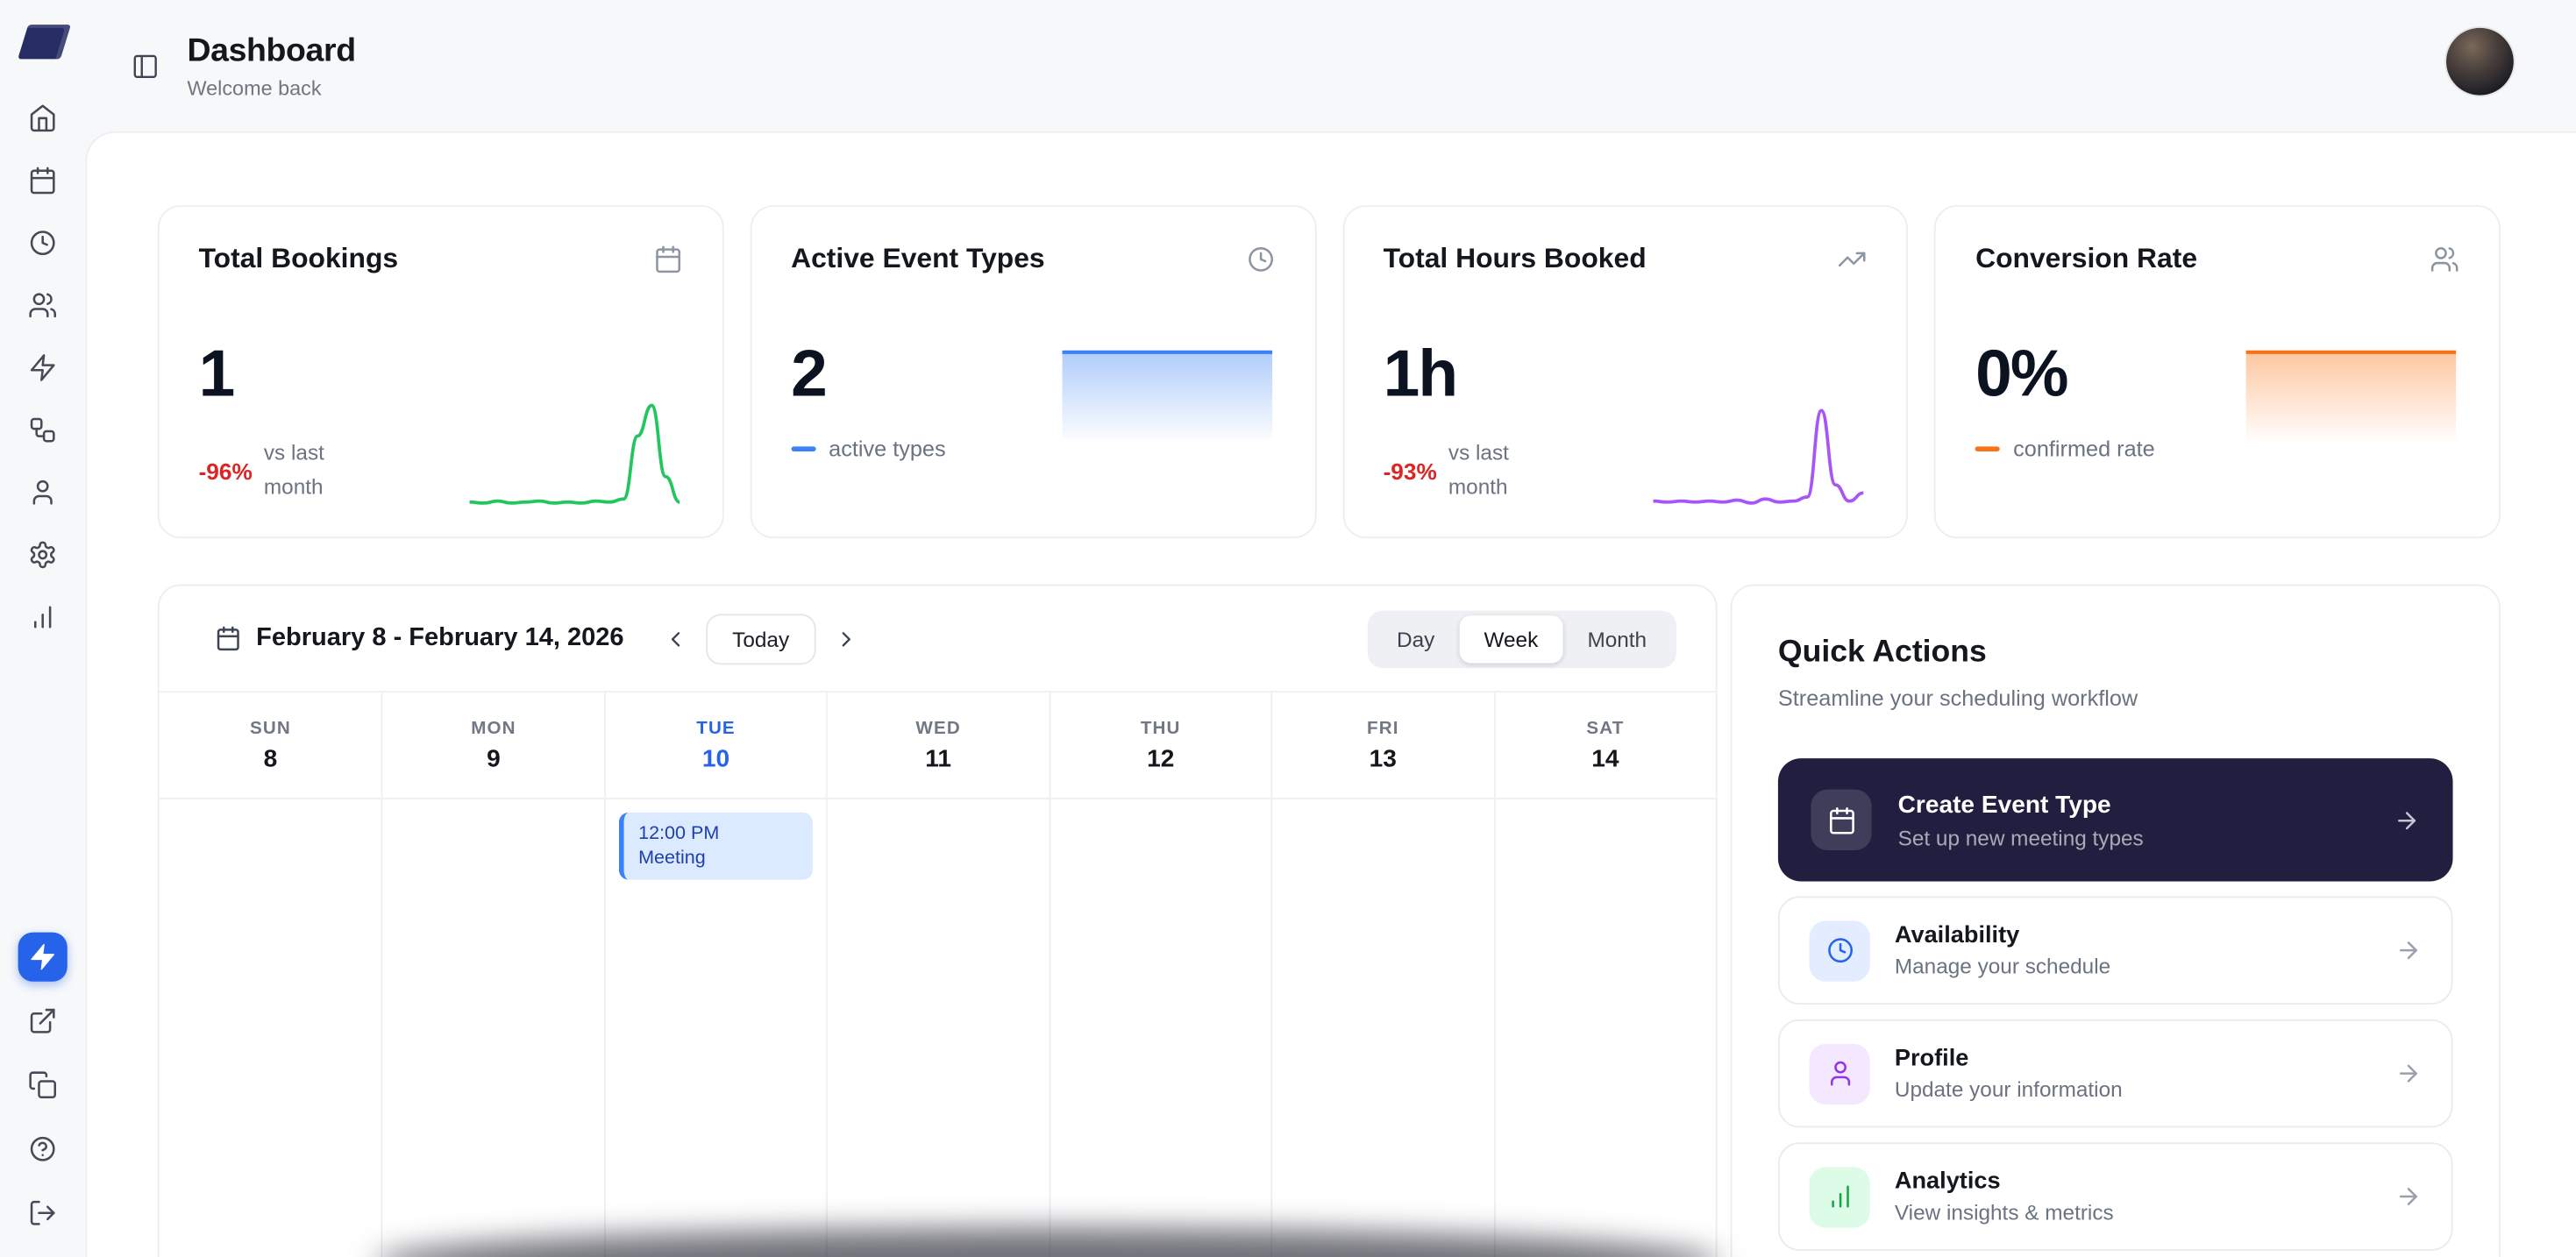 Image resolution: width=2576 pixels, height=1257 pixels. What do you see at coordinates (1616, 638) in the screenshot?
I see `view-month-button: Month` at bounding box center [1616, 638].